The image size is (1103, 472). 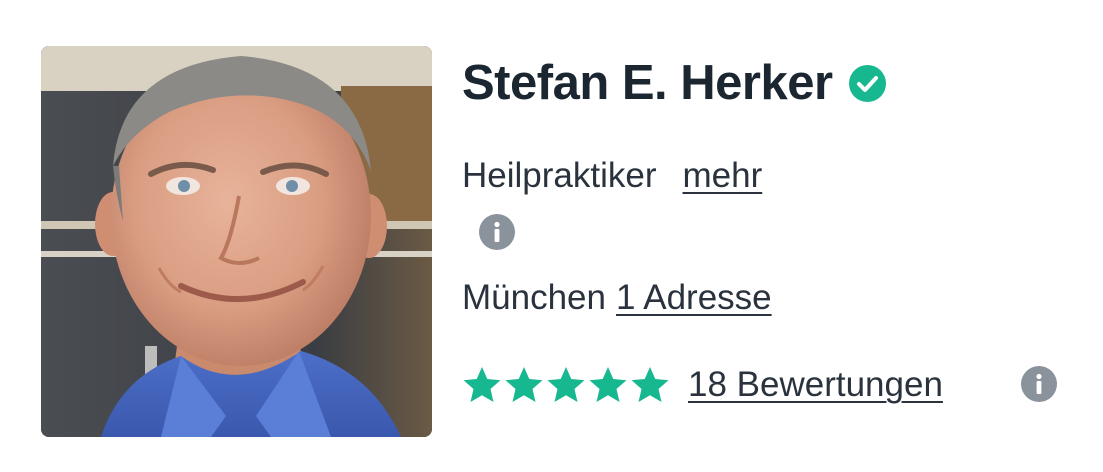 What do you see at coordinates (694, 297) in the screenshot?
I see `address-link: 1 Adresse` at bounding box center [694, 297].